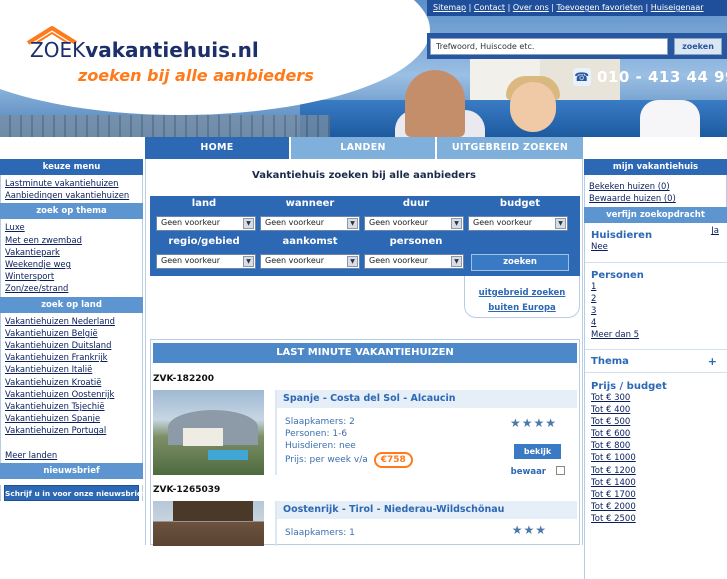  I want to click on prijs-800: Tot € 800, so click(656, 446).